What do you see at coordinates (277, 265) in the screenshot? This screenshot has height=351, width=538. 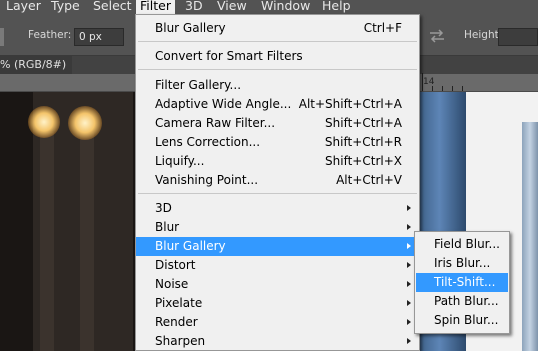 I see `menu-item-distort: Distort` at bounding box center [277, 265].